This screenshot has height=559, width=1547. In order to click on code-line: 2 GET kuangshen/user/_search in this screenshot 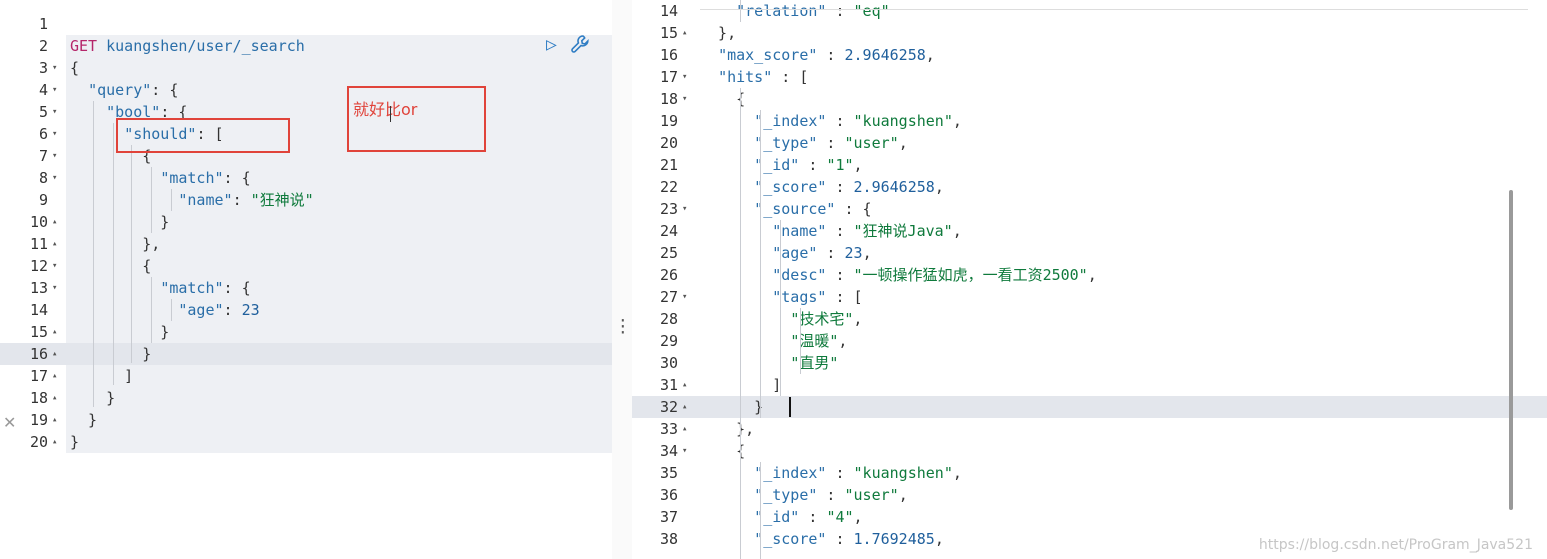, I will do `click(306, 46)`.